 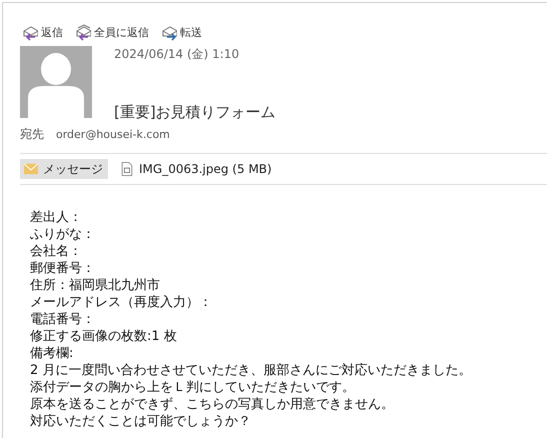 I want to click on body-text: 会社名：, so click(x=56, y=251).